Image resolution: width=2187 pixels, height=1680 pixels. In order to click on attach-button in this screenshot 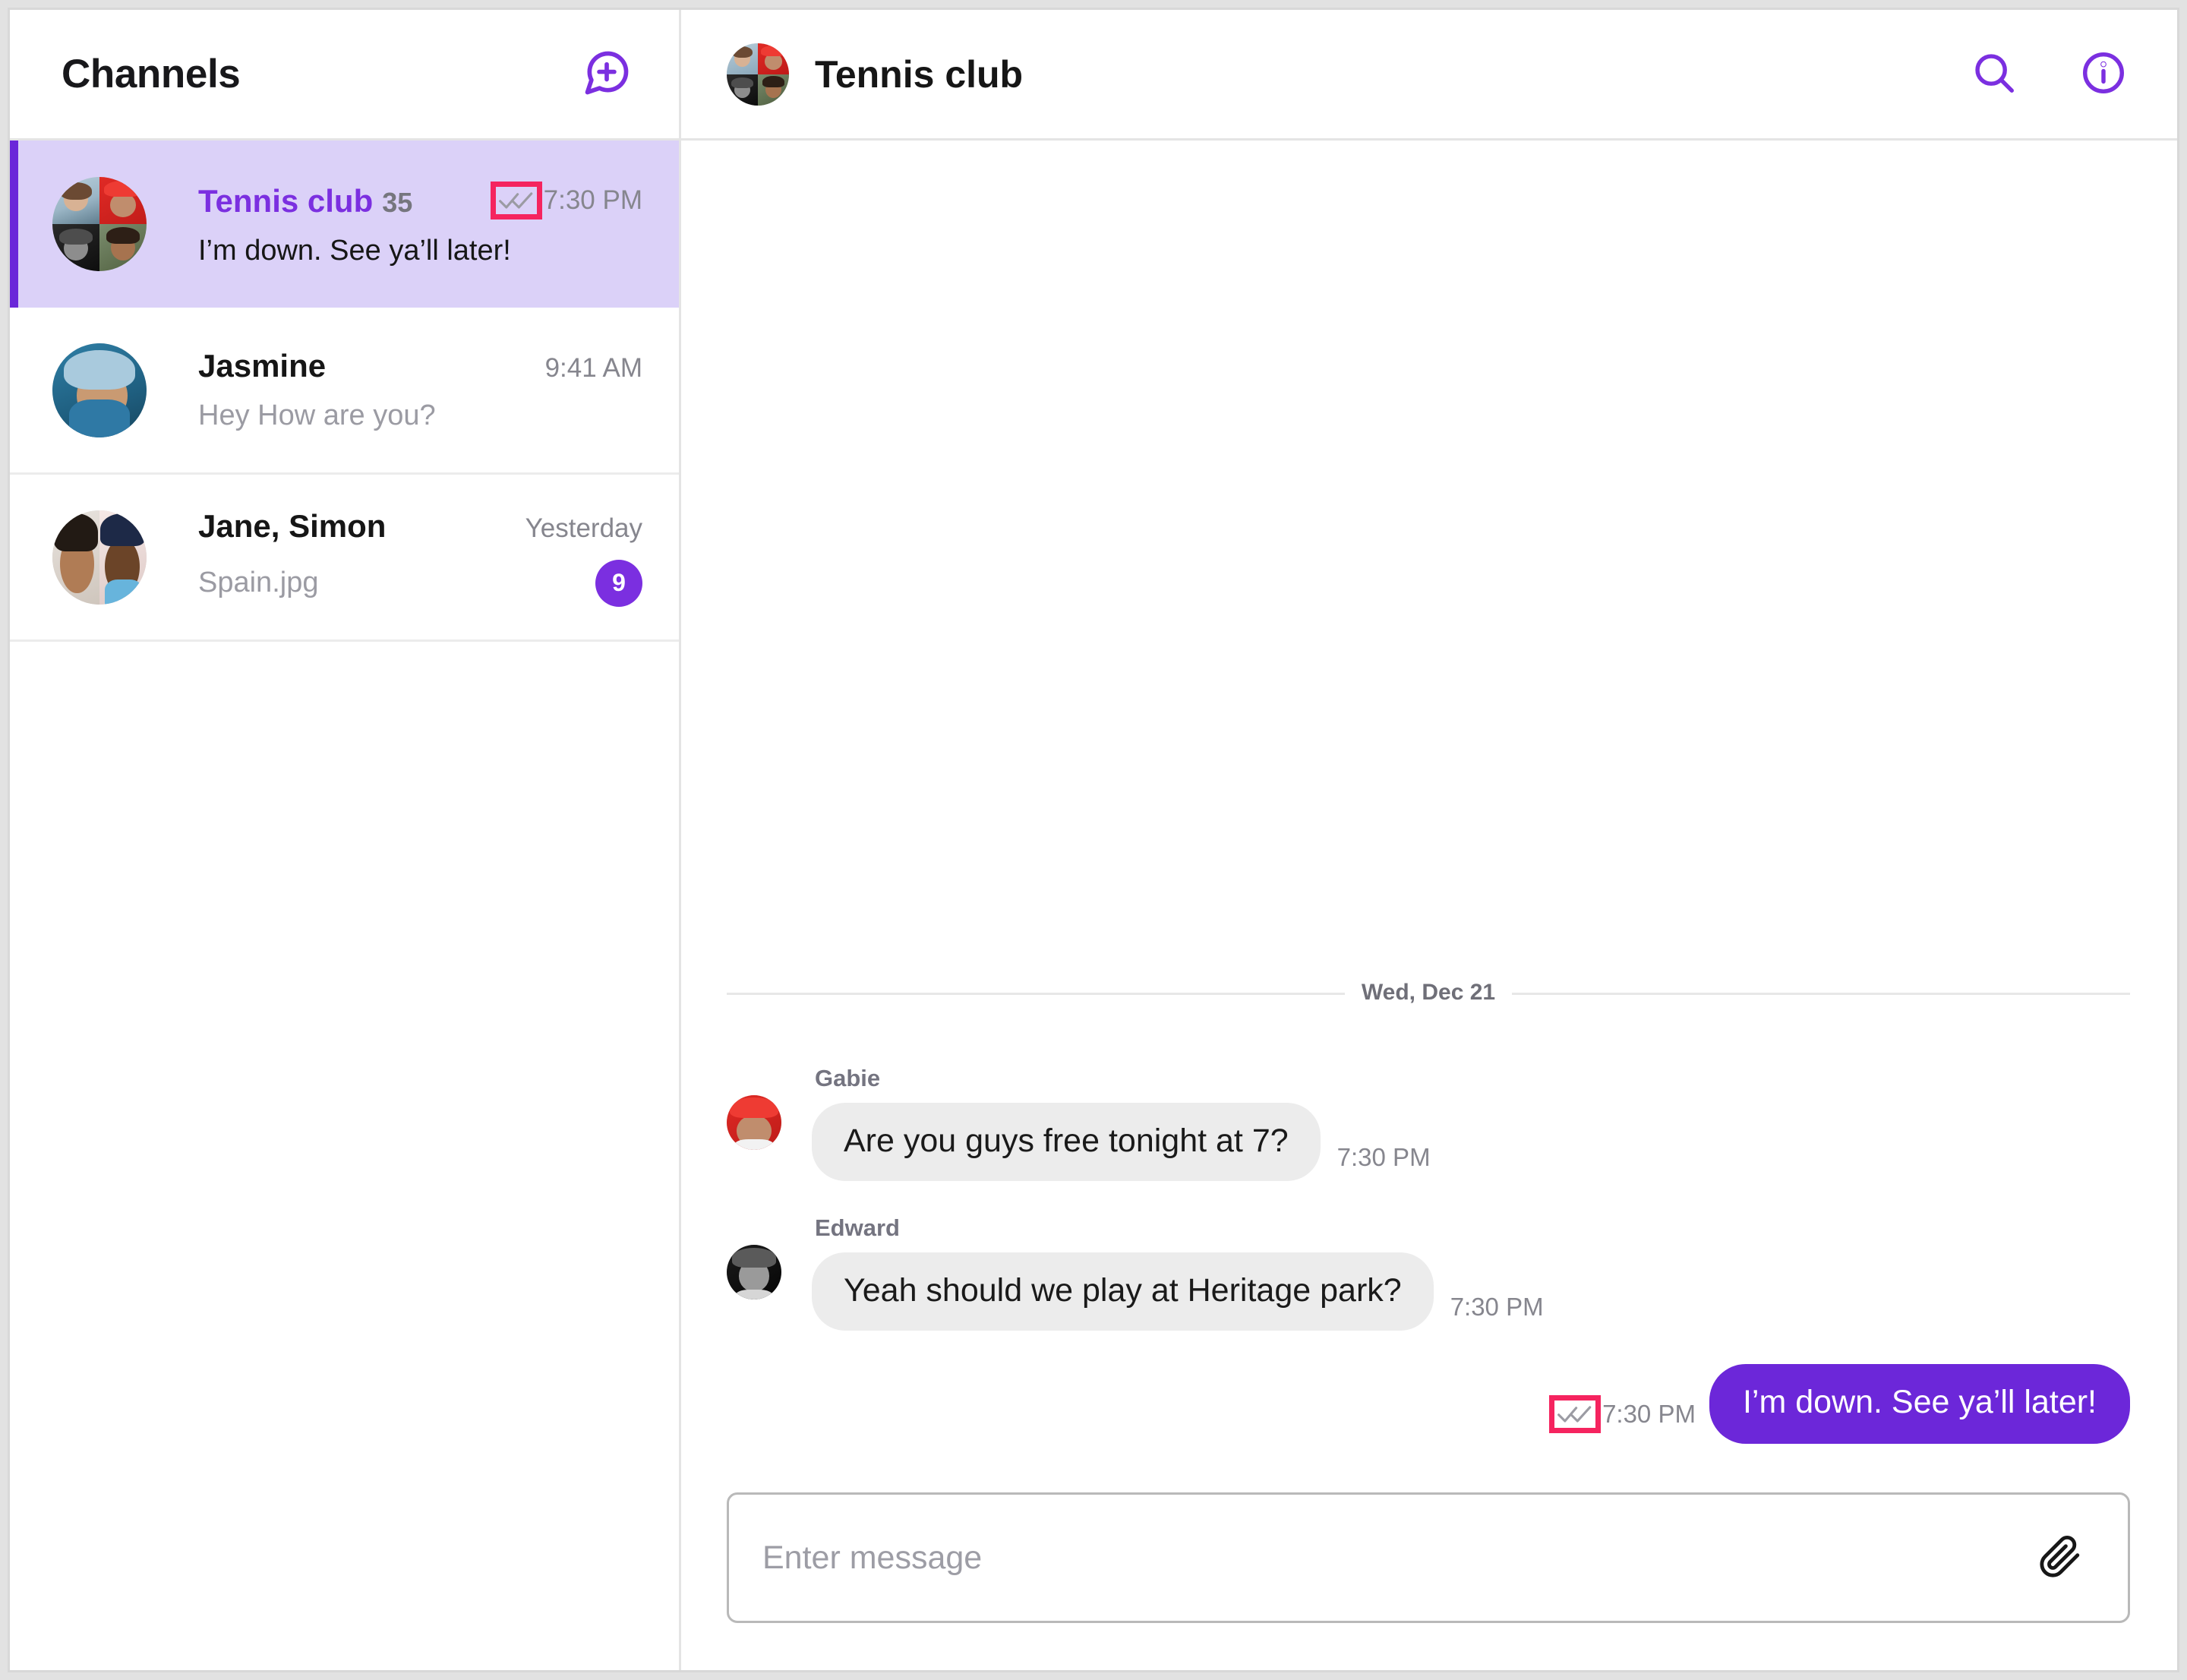, I will do `click(2060, 1558)`.